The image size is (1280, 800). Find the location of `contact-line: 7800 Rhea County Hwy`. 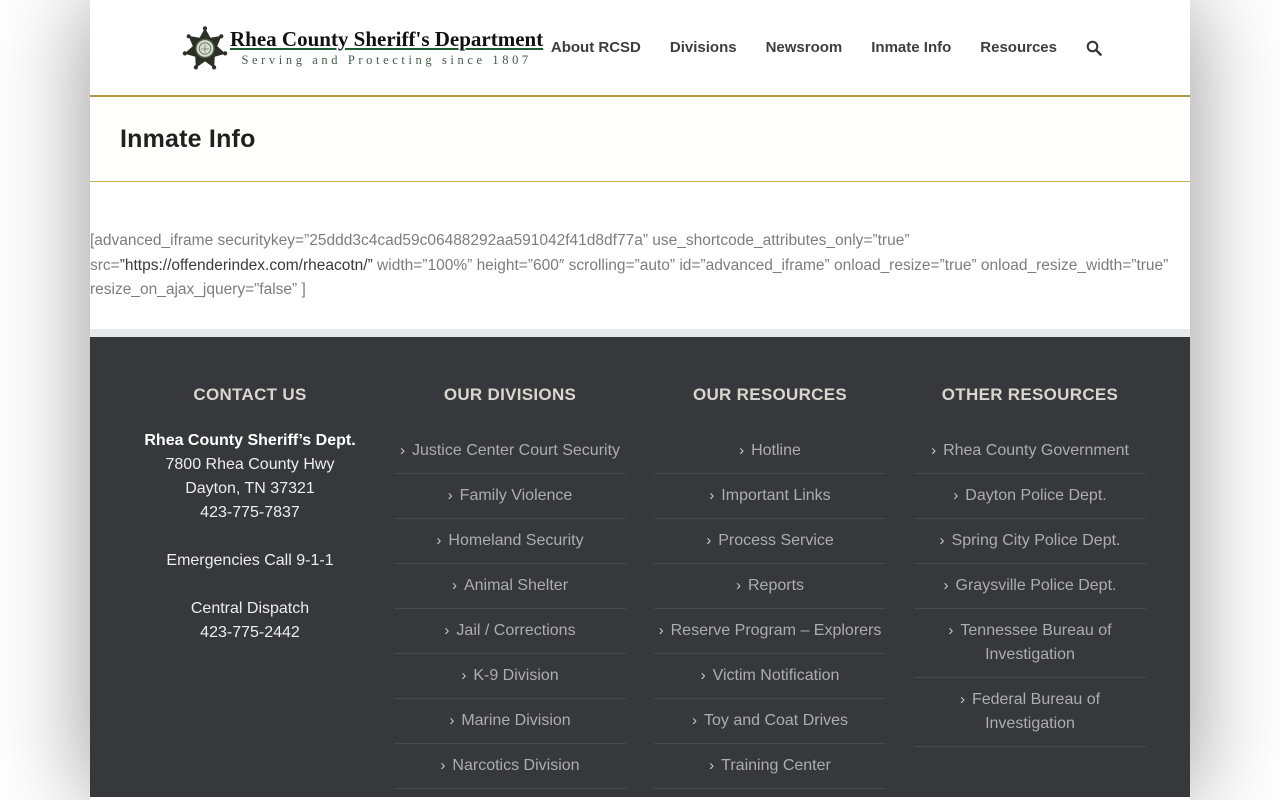

contact-line: 7800 Rhea County Hwy is located at coordinates (250, 464).